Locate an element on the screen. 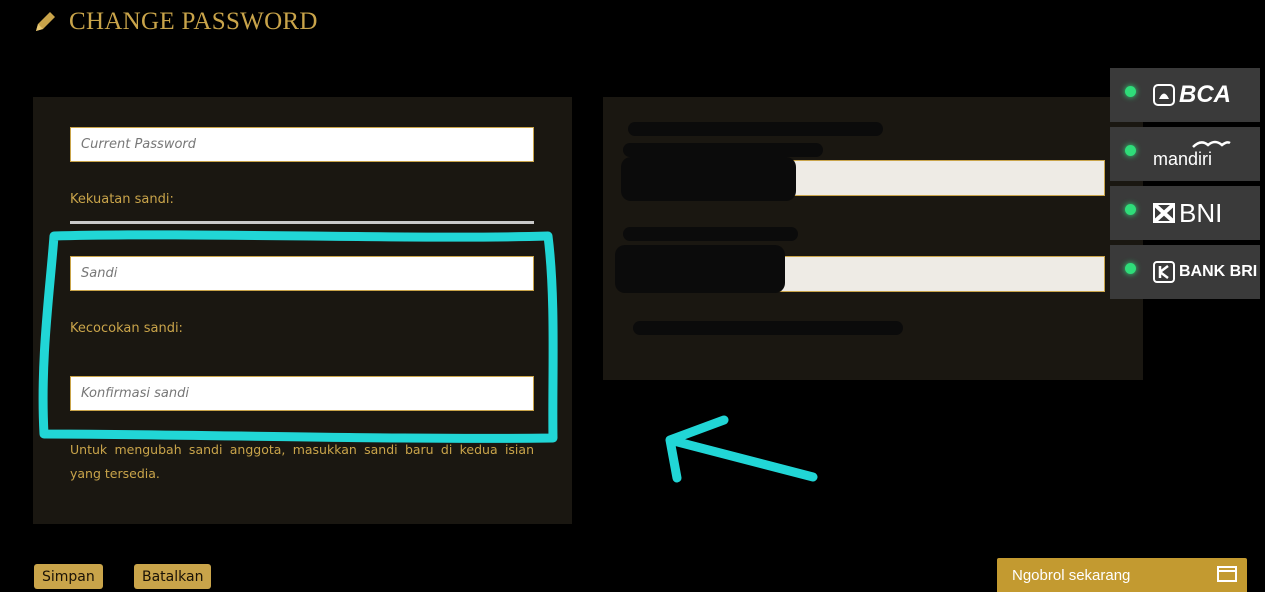  strength-label: Kekuatan sandi: is located at coordinates (122, 199).